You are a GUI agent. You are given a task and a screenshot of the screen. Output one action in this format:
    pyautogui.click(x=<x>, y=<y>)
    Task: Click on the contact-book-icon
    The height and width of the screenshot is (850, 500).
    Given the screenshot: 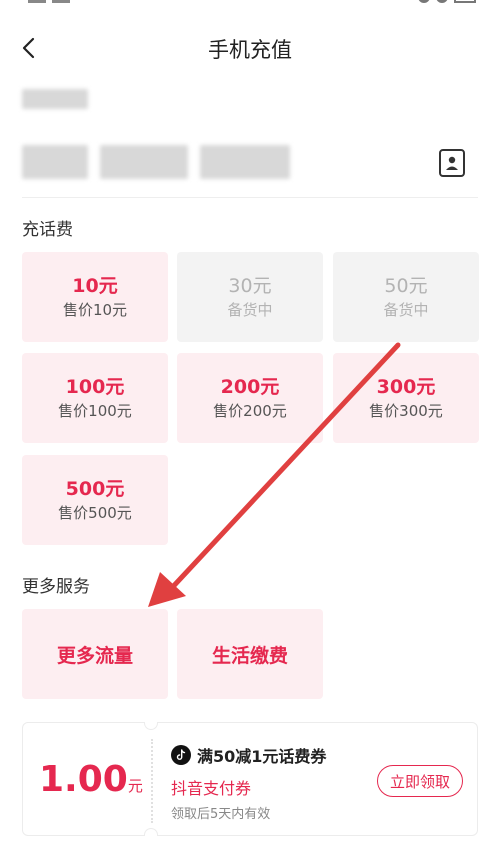 What is the action you would take?
    pyautogui.click(x=452, y=163)
    